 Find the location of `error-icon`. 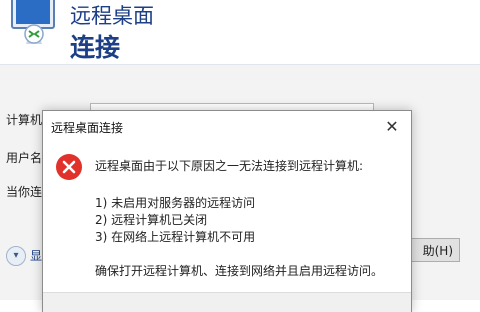

error-icon is located at coordinates (69, 167).